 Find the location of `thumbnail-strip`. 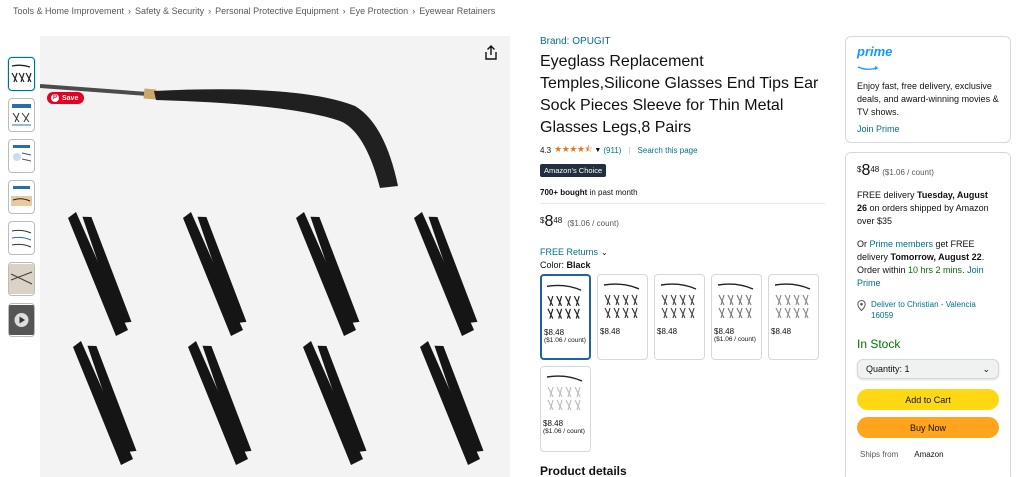

thumbnail-strip is located at coordinates (21, 200).